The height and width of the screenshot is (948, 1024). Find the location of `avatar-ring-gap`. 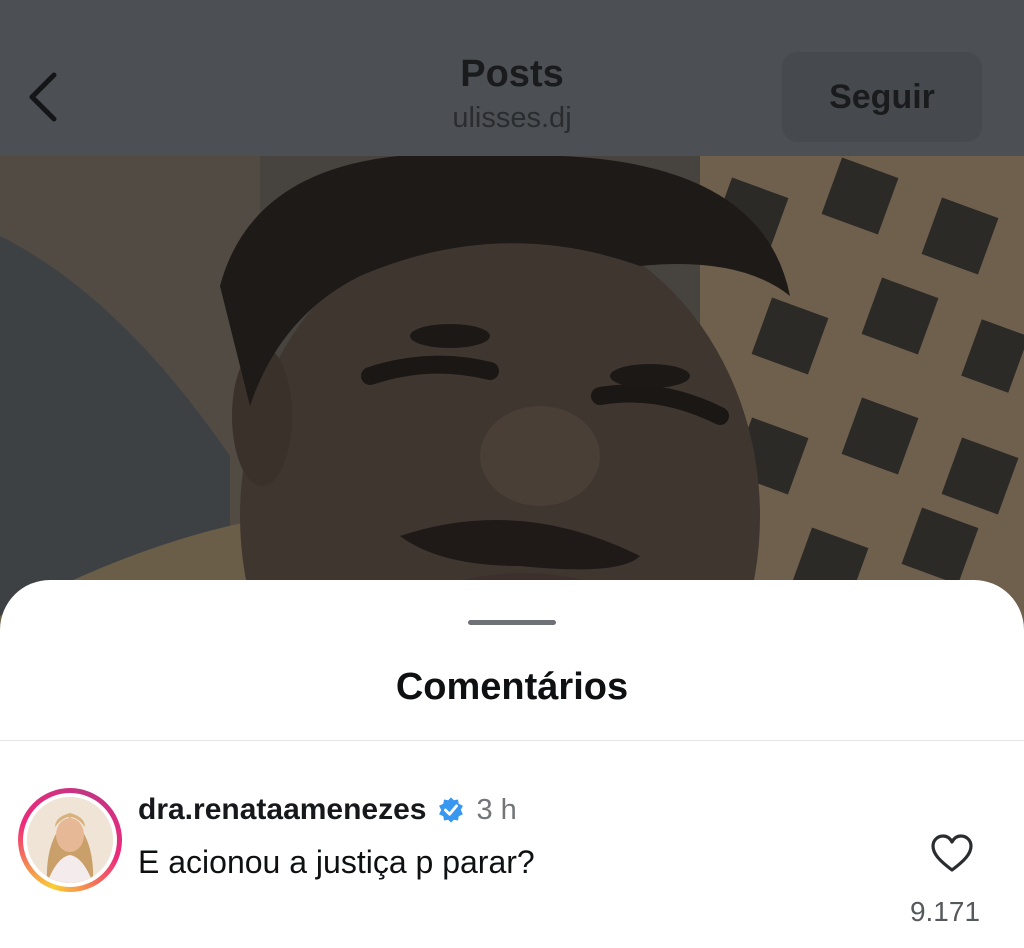

avatar-ring-gap is located at coordinates (70, 840).